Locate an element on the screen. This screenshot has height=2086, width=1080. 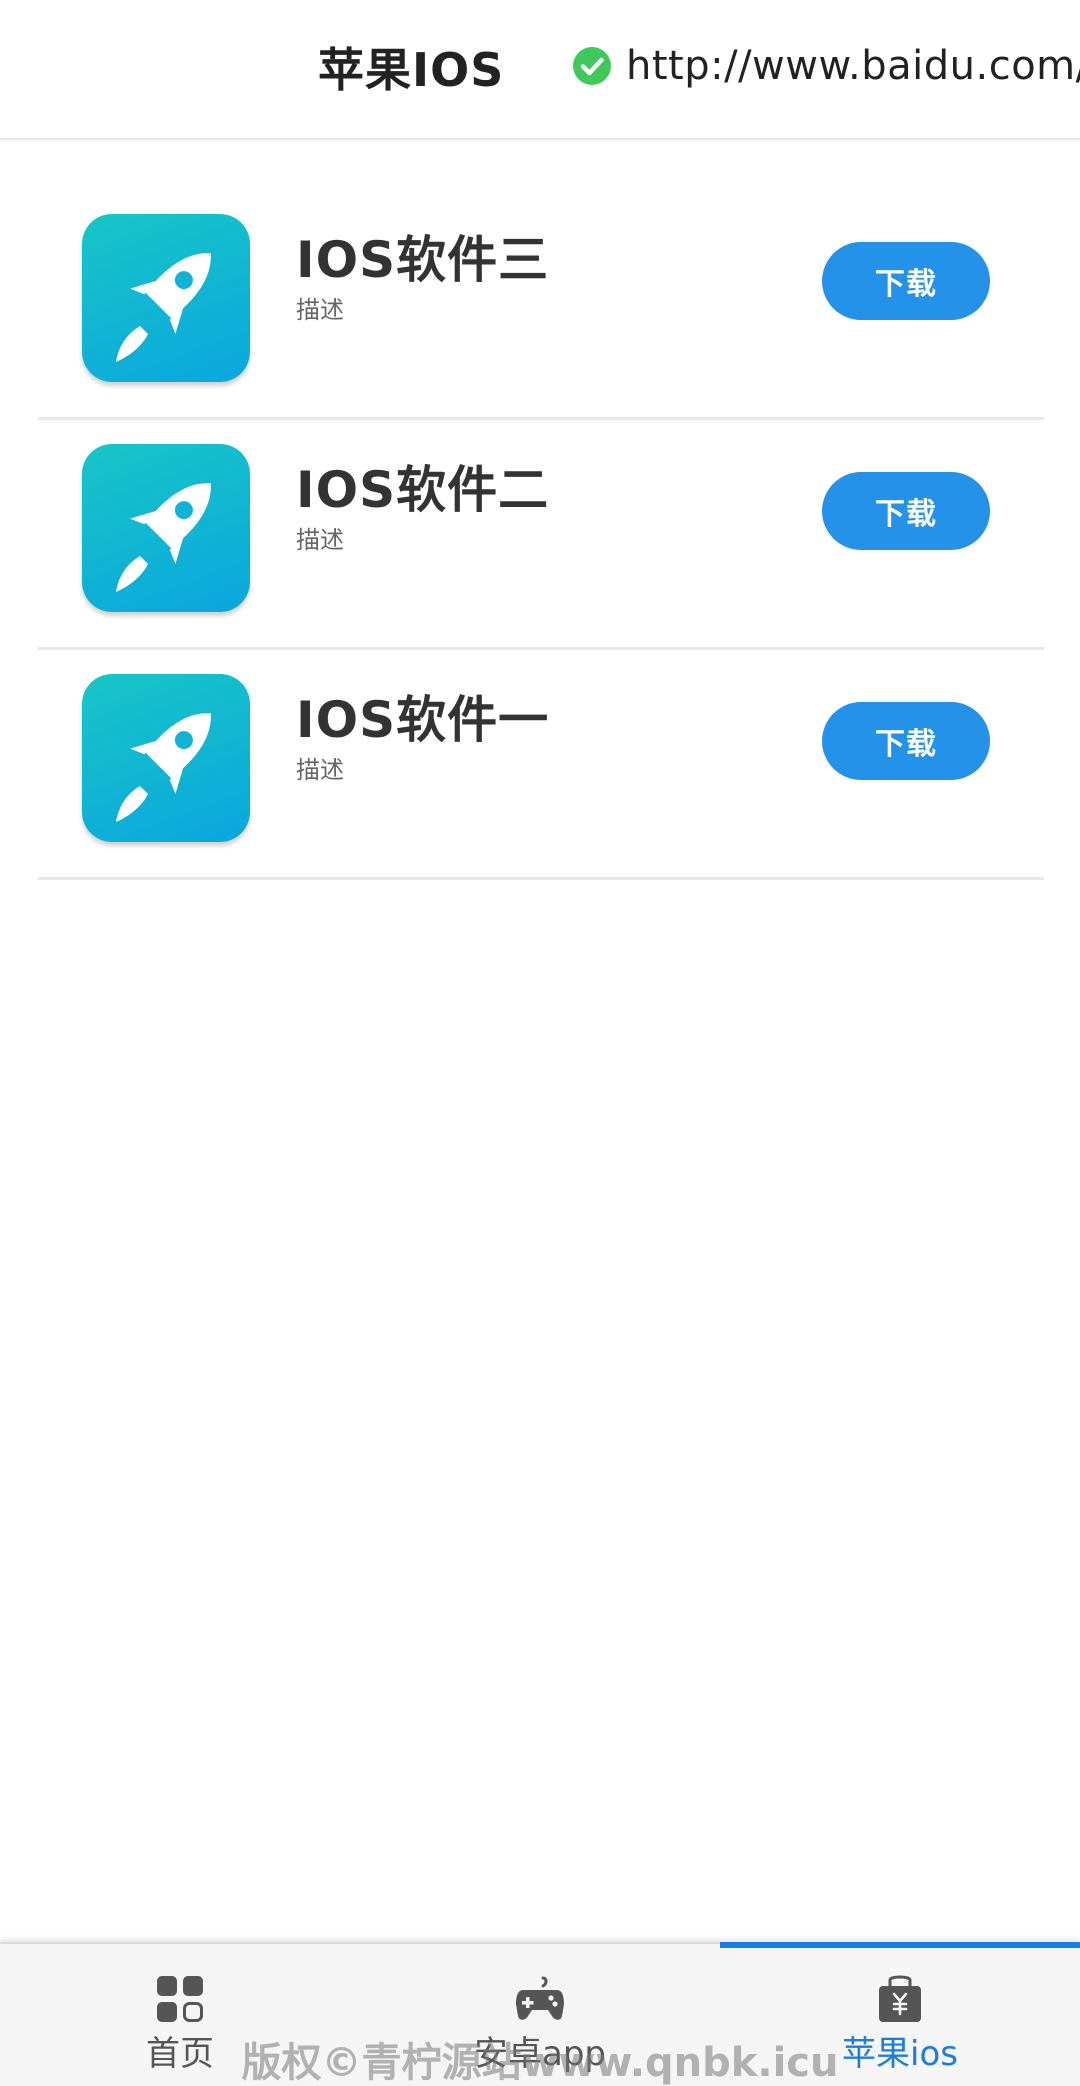
tab-apple-ios: 苹果ios is located at coordinates (900, 2014).